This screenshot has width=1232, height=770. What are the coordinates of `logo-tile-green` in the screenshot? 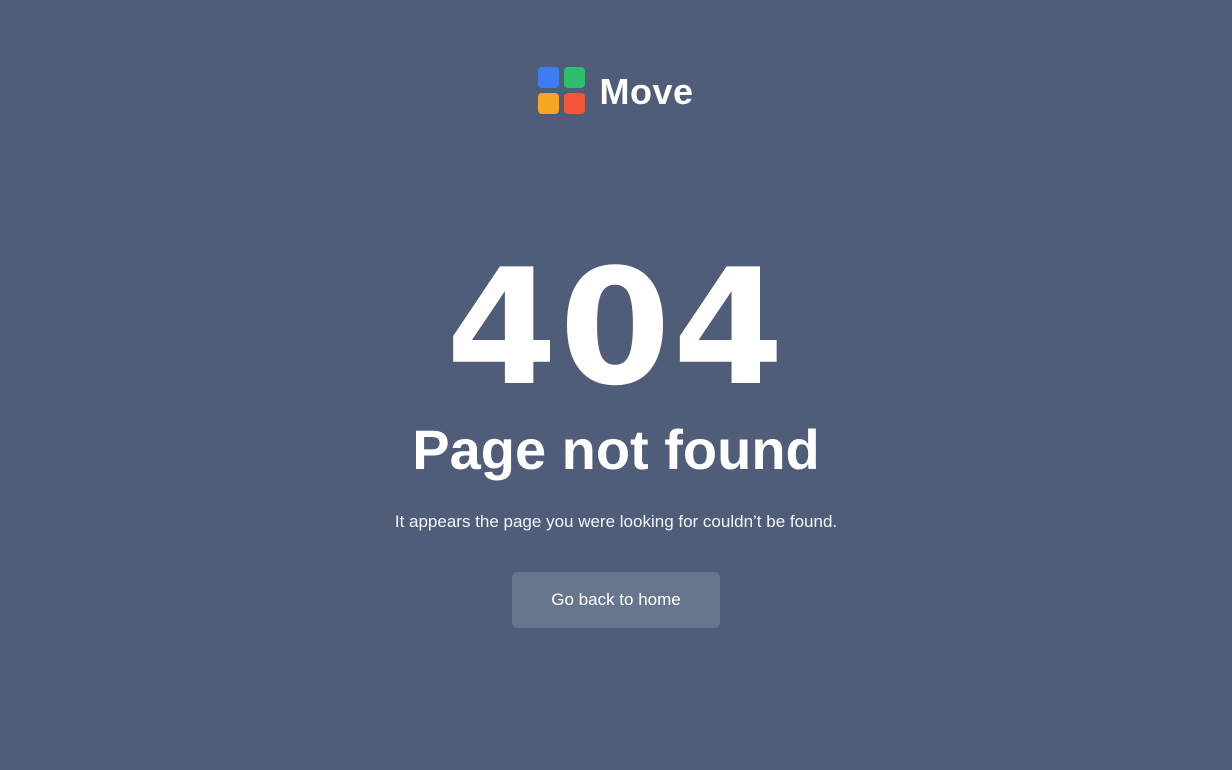 It's located at (575, 77).